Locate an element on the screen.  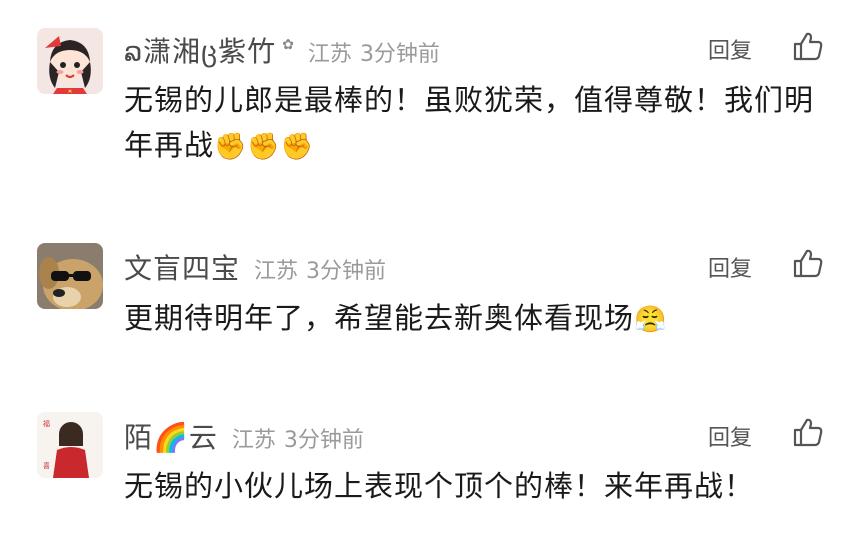
comment-meta: 文盲四宝 江苏 3分钟前 is located at coordinates (255, 267).